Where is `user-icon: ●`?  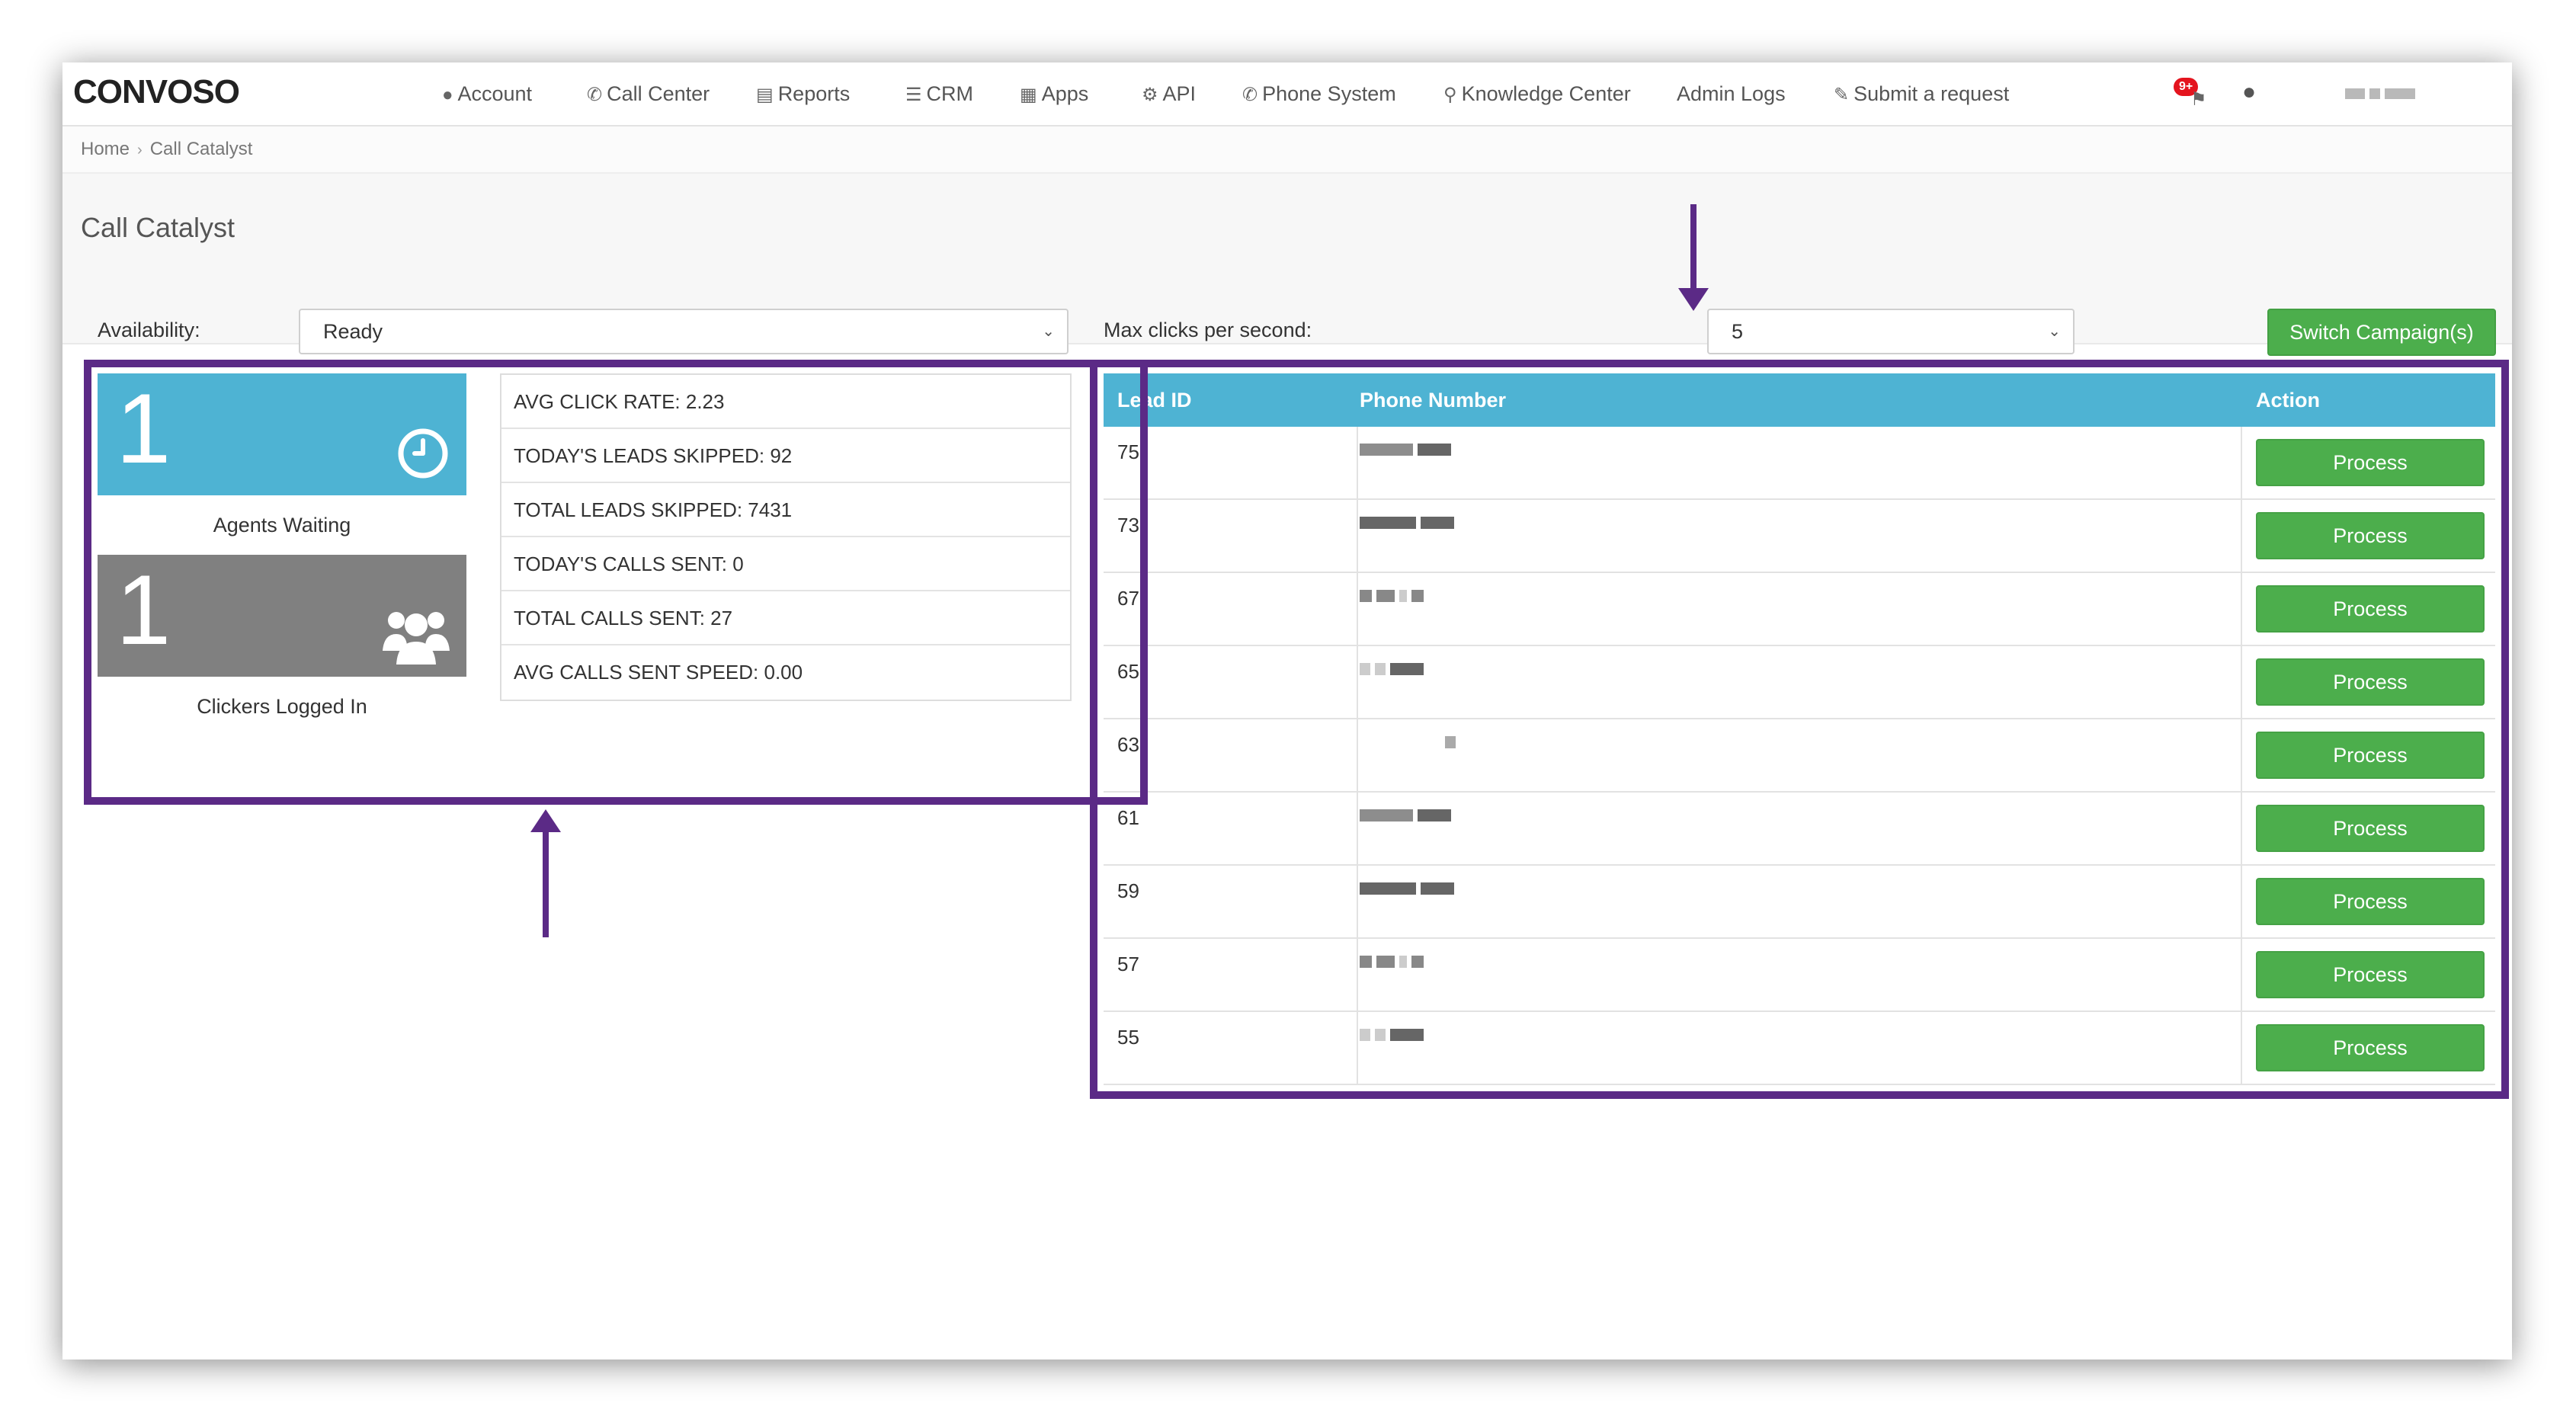 user-icon: ● is located at coordinates (447, 95).